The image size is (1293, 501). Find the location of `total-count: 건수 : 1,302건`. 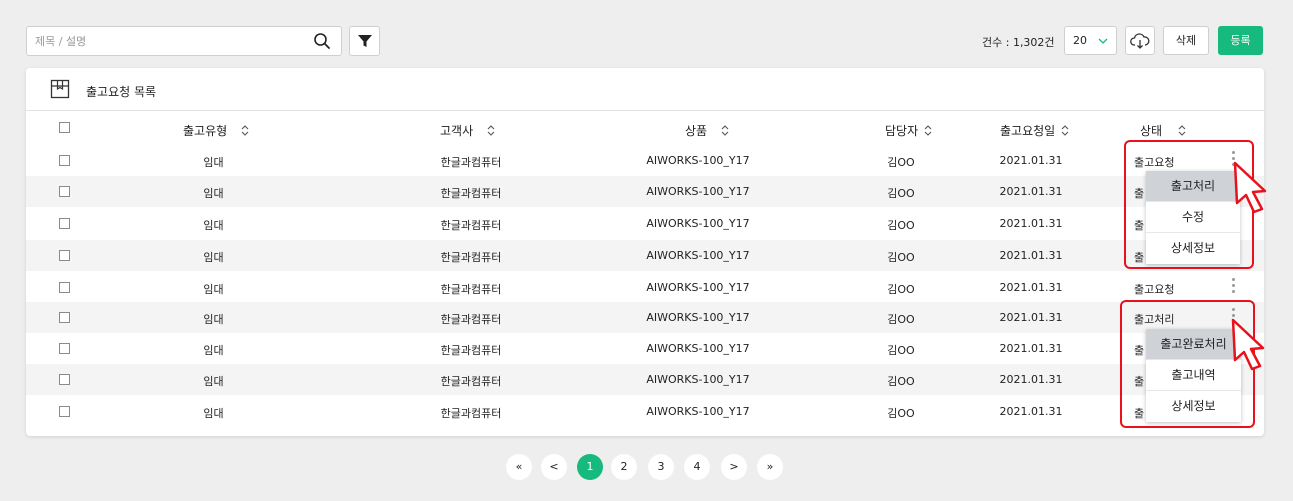

total-count: 건수 : 1,302건 is located at coordinates (1018, 42).